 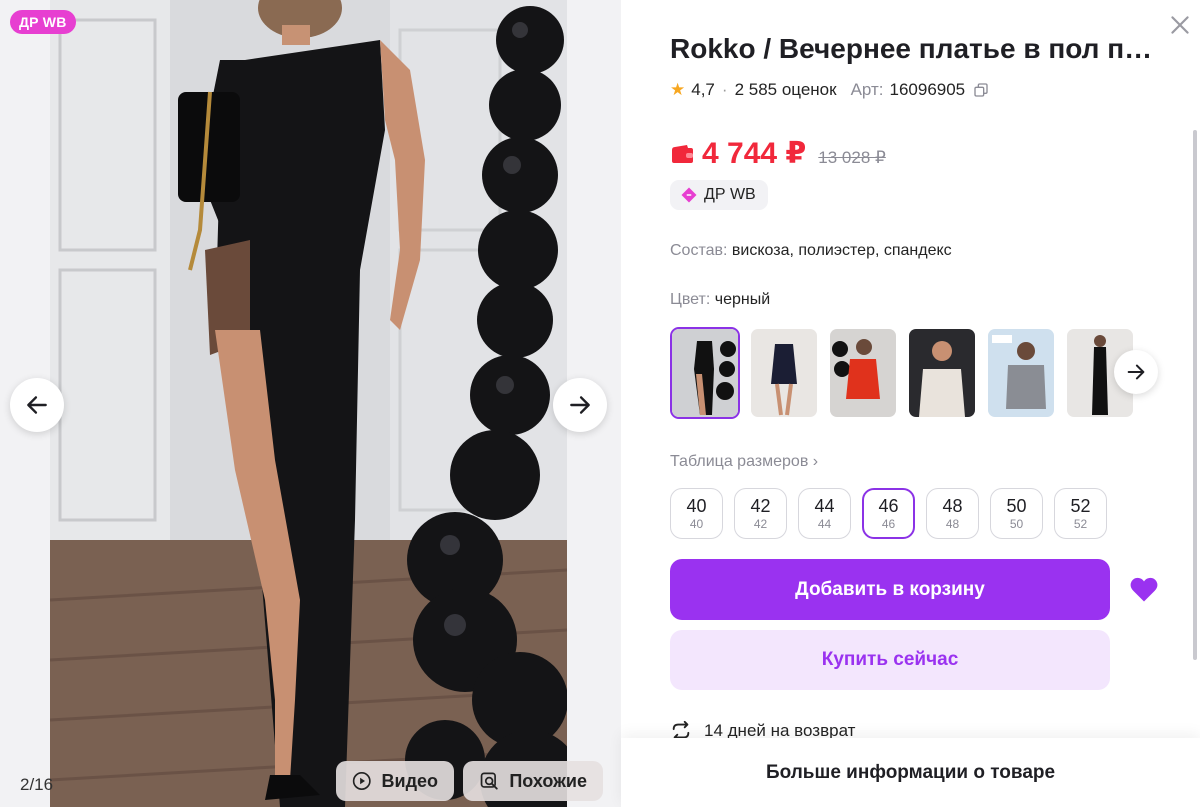 I want to click on size-option-44: 44 44, so click(x=824, y=513).